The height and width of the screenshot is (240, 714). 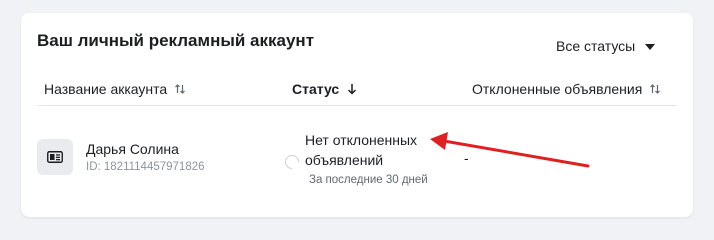 What do you see at coordinates (352, 89) in the screenshot?
I see `arrow-down-icon` at bounding box center [352, 89].